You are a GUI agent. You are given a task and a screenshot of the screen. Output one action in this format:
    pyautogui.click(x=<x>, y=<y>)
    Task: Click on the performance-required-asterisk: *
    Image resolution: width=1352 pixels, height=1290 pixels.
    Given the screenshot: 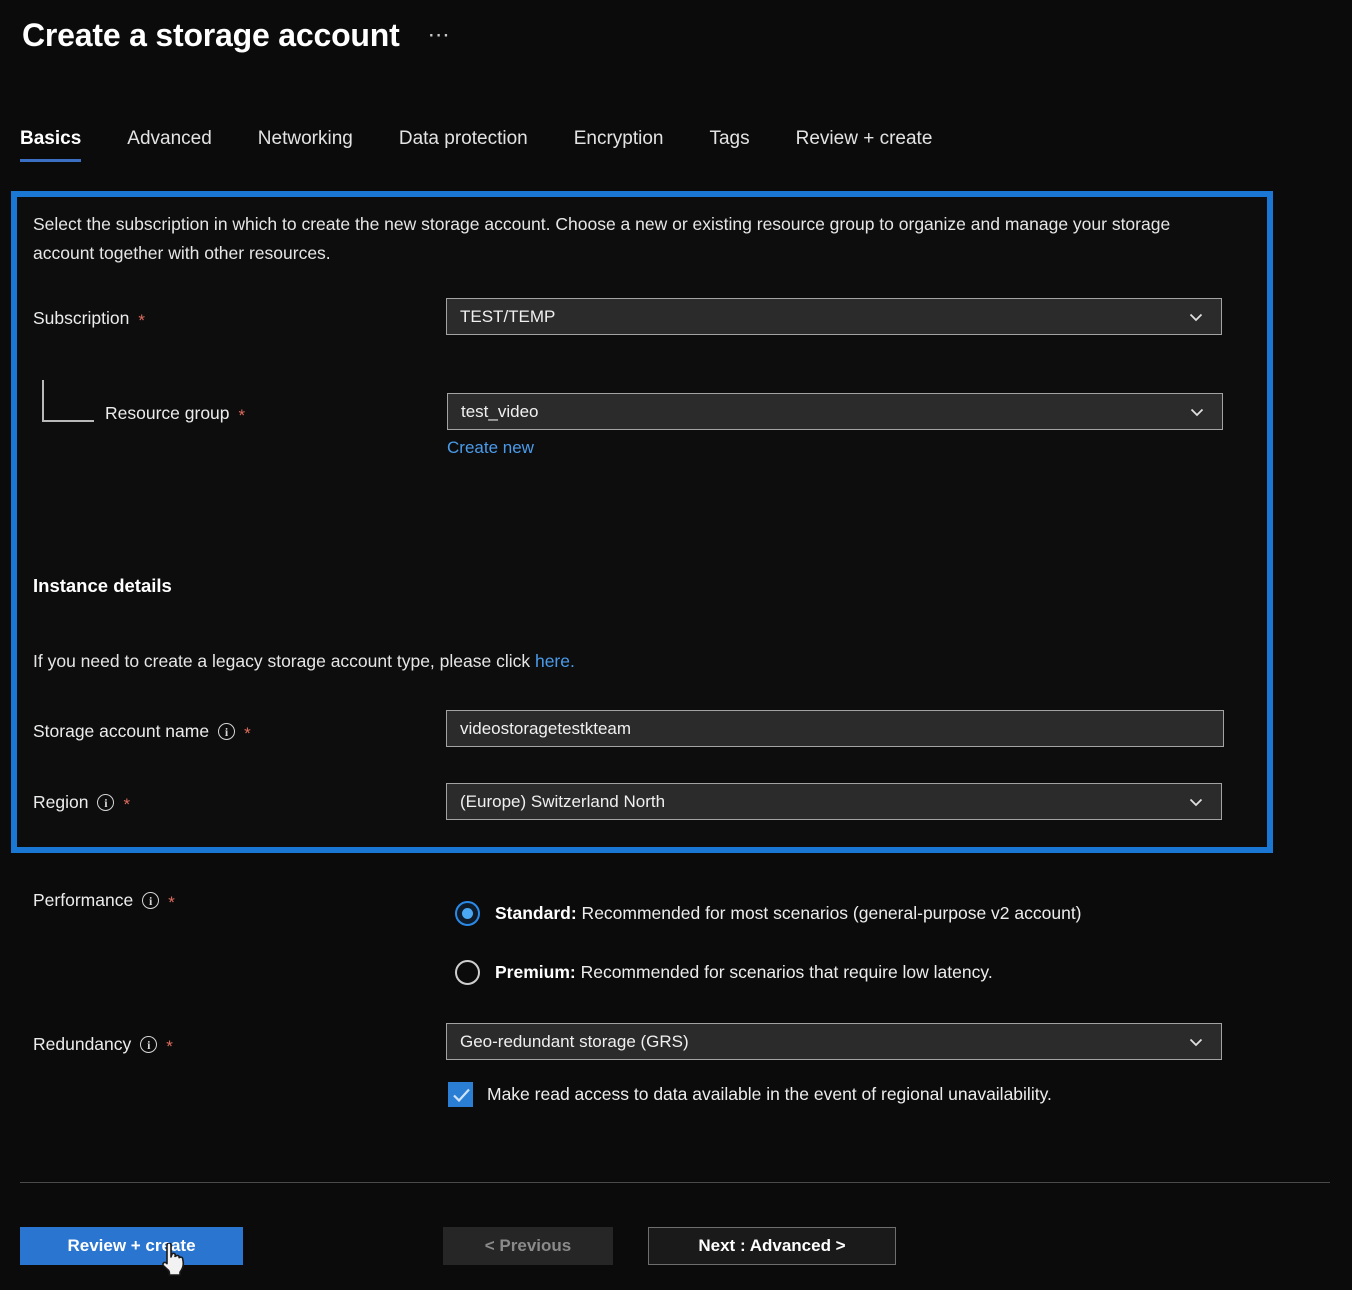 What is the action you would take?
    pyautogui.click(x=171, y=902)
    